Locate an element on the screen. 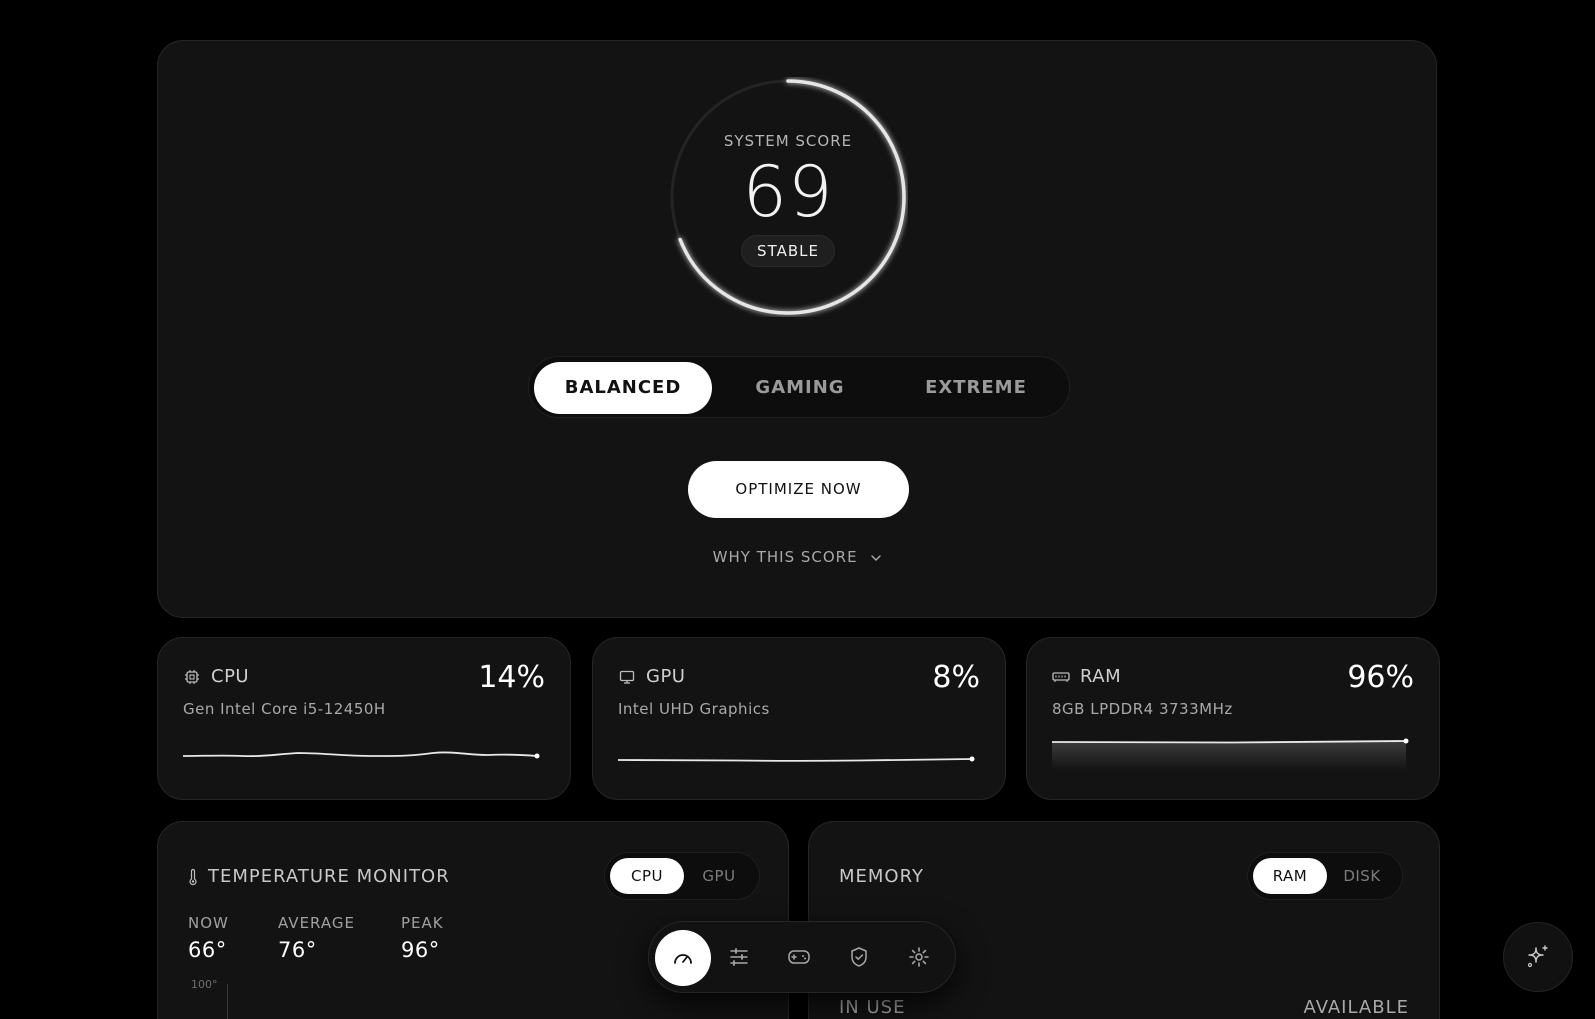  temp-now-label: NOW is located at coordinates (208, 923).